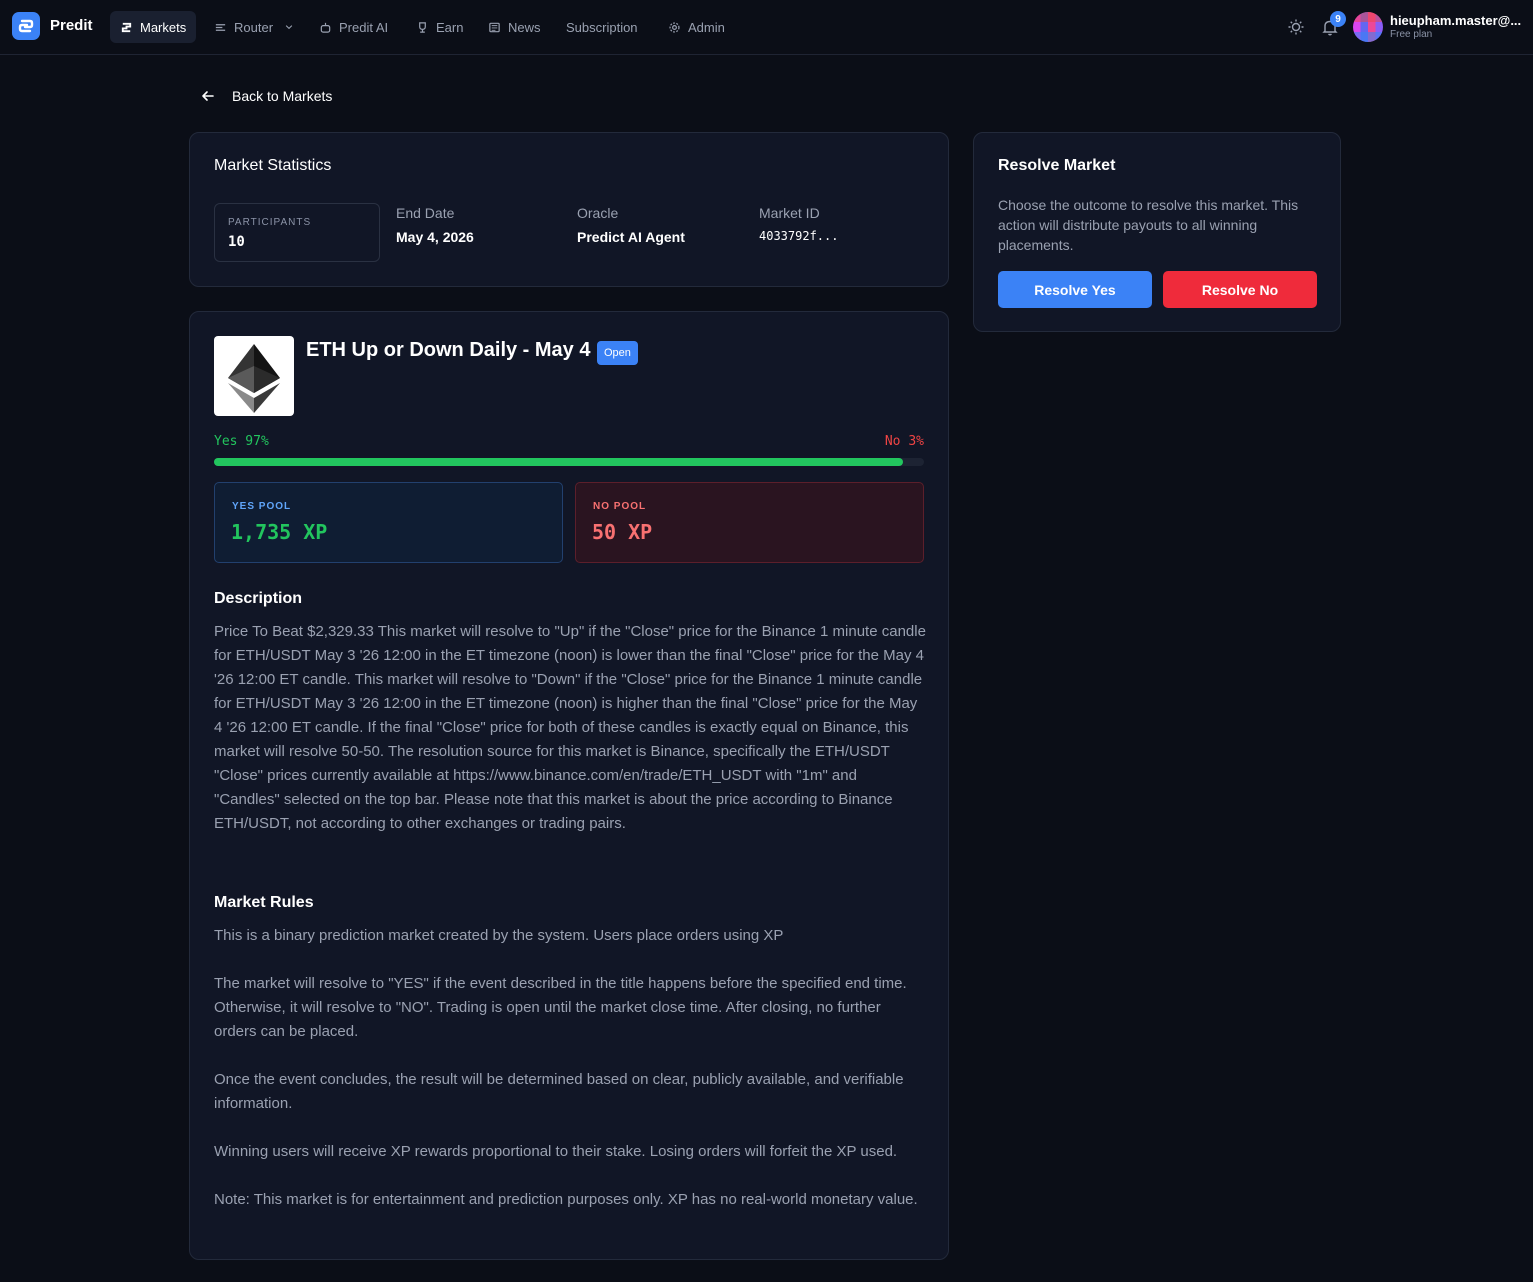  What do you see at coordinates (220, 27) in the screenshot?
I see `router-icon` at bounding box center [220, 27].